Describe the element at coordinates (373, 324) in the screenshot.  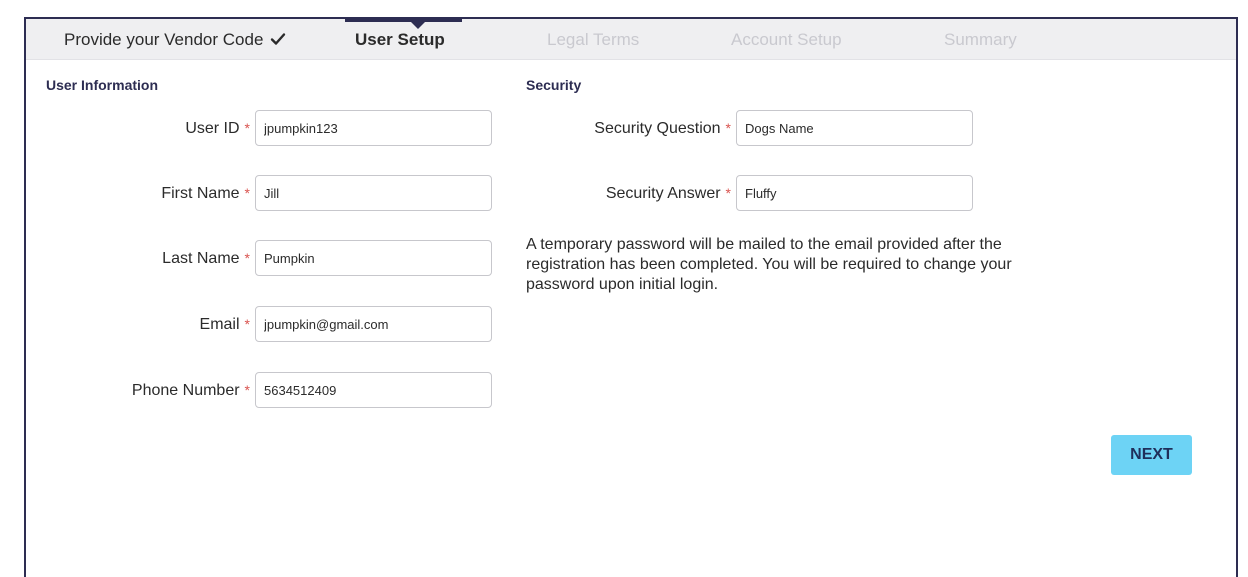
I see `email-field` at that location.